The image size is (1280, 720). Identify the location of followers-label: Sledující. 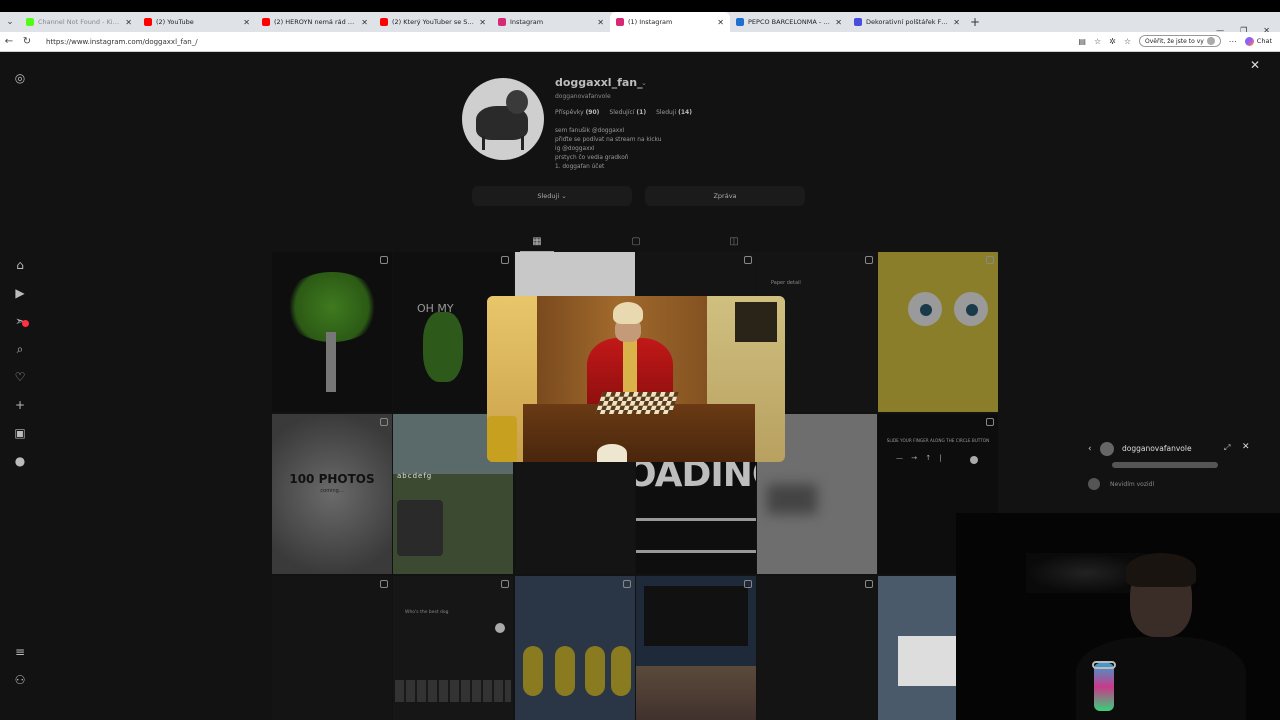
(622, 112).